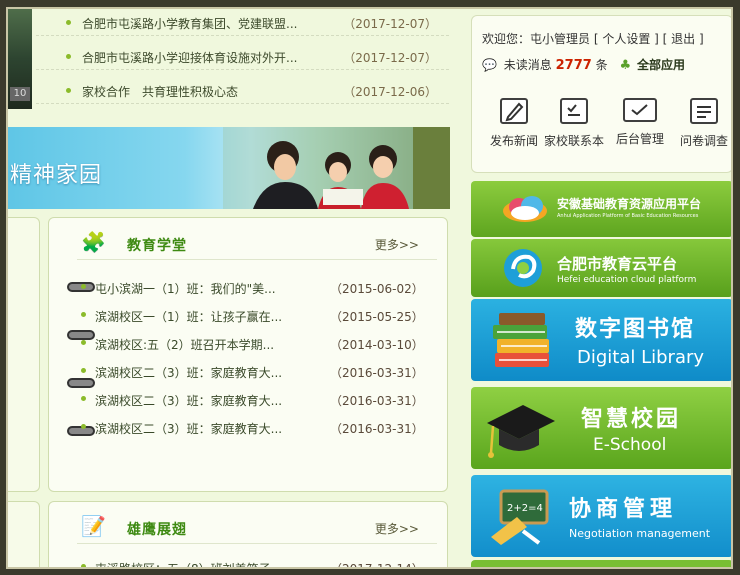  What do you see at coordinates (640, 110) in the screenshot?
I see `monitor-icon` at bounding box center [640, 110].